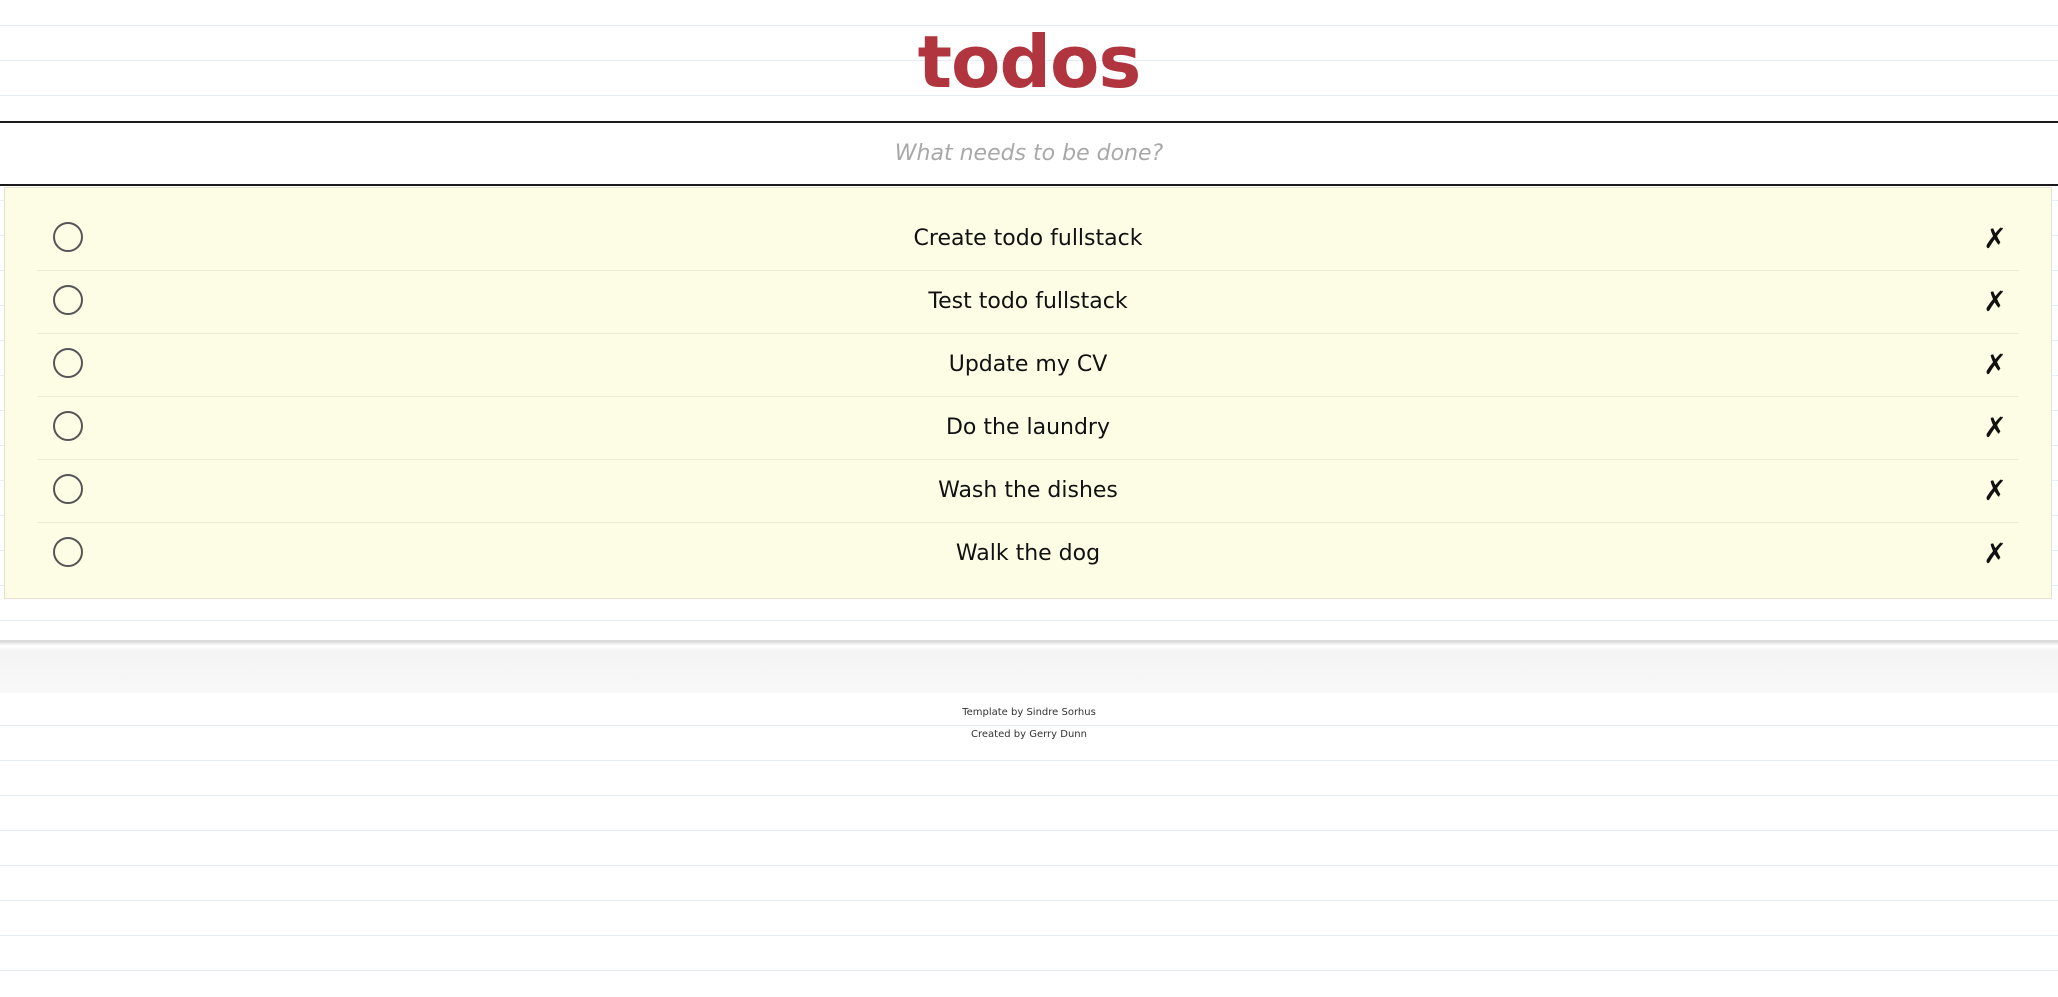 This screenshot has height=997, width=2058. I want to click on todo-item: Update my CV ✗, so click(1028, 365).